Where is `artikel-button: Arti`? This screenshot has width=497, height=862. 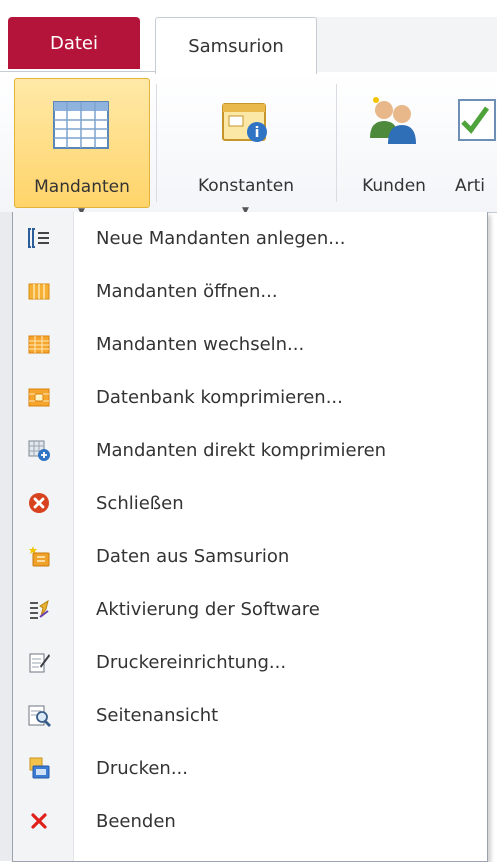 artikel-button: Arti is located at coordinates (472, 142).